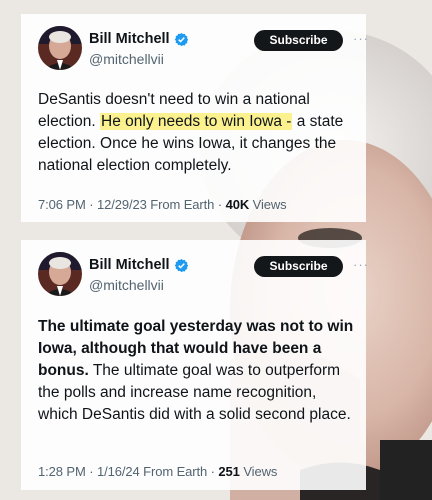 The width and height of the screenshot is (432, 500). Describe the element at coordinates (237, 204) in the screenshot. I see `view-count: 40K` at that location.